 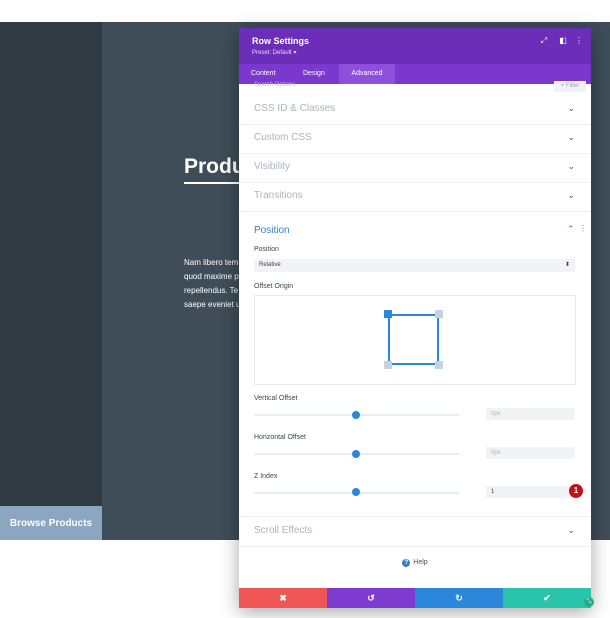 What do you see at coordinates (413, 339) in the screenshot?
I see `origin-frame` at bounding box center [413, 339].